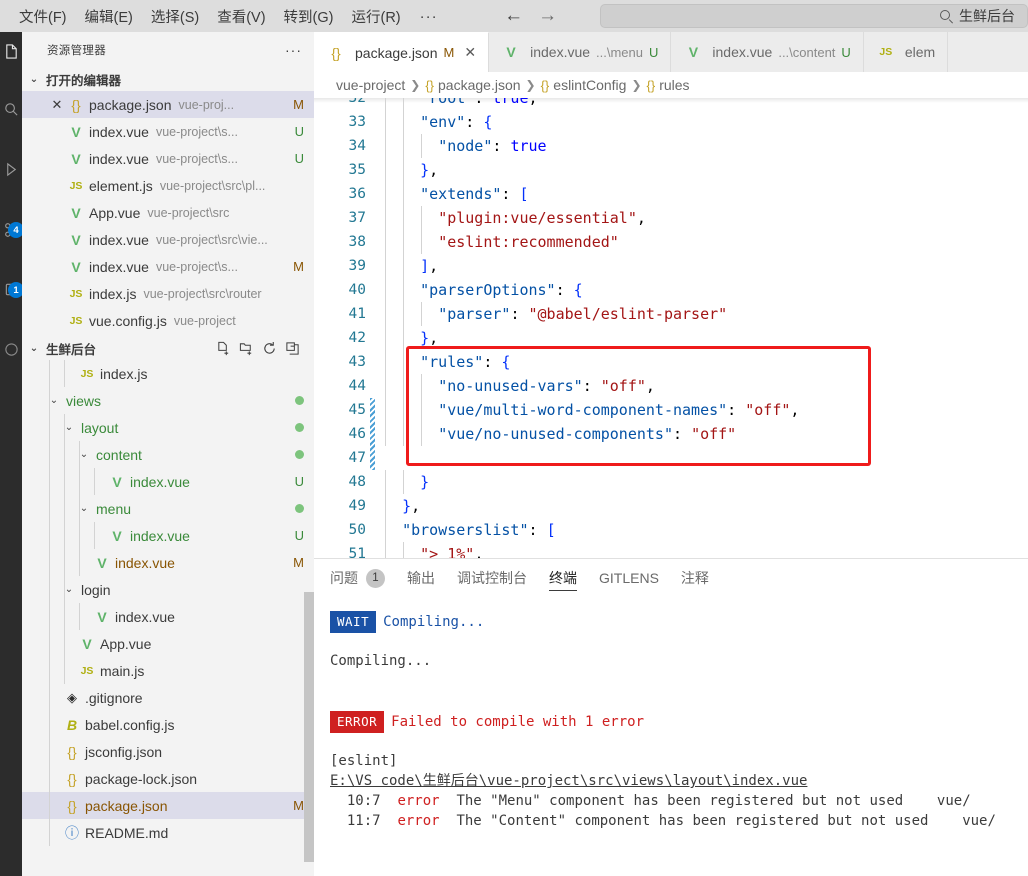  I want to click on tree-file: ⓘ README.md, so click(168, 832).